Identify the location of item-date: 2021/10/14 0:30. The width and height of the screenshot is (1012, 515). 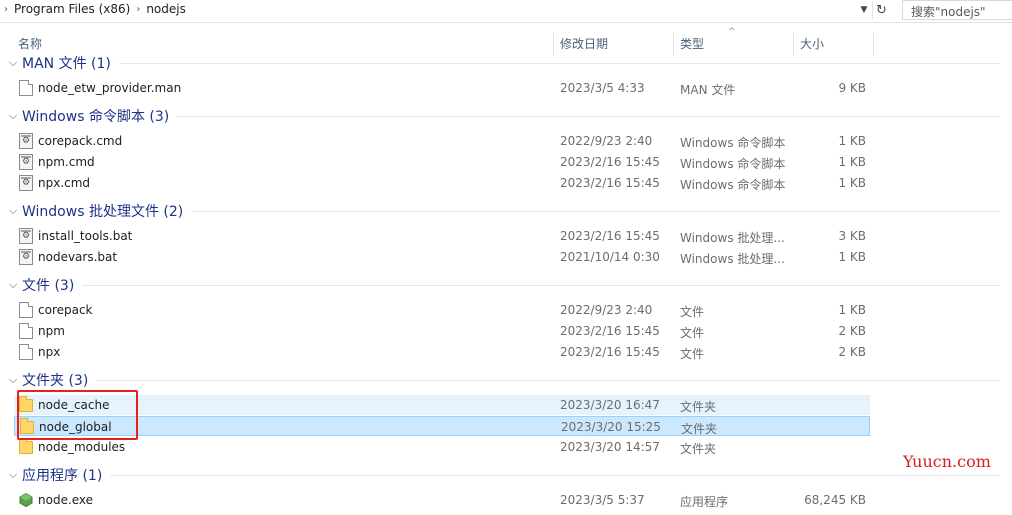
(610, 257).